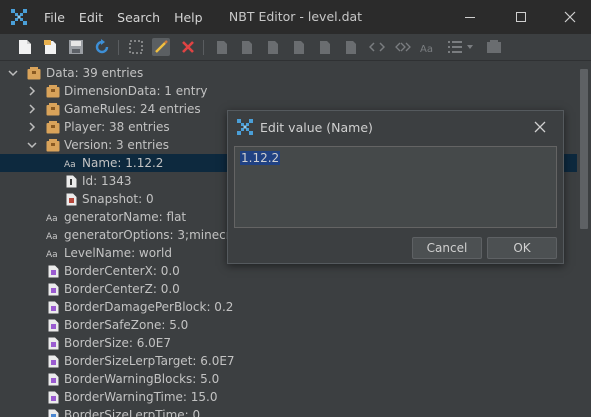 The image size is (591, 417). I want to click on byte-array-icon, so click(377, 47).